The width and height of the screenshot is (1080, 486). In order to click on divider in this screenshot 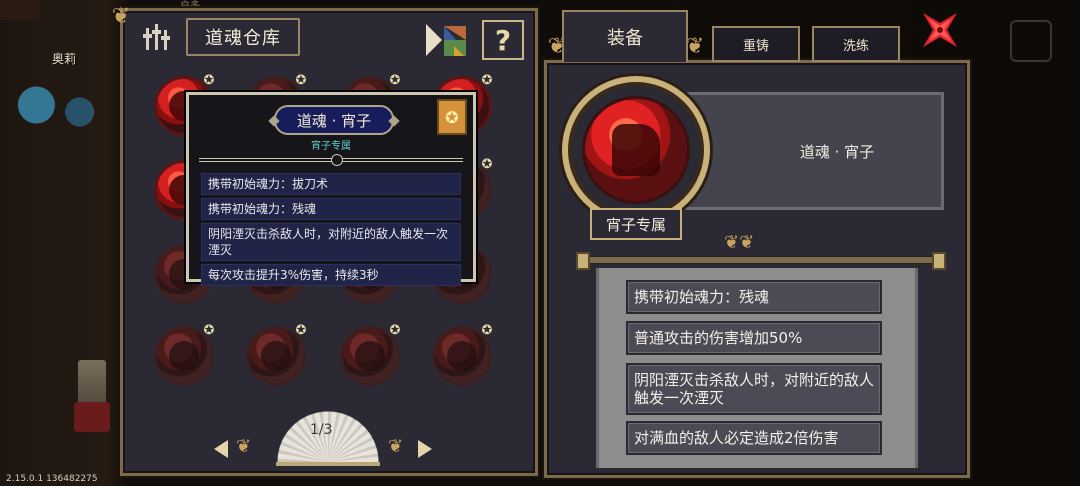, I will do `click(331, 160)`.